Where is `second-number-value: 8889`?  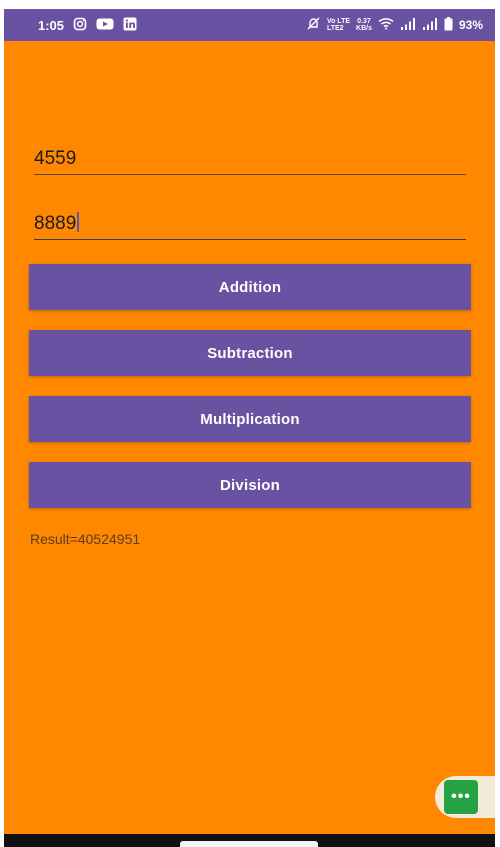
second-number-value: 8889 is located at coordinates (55, 223).